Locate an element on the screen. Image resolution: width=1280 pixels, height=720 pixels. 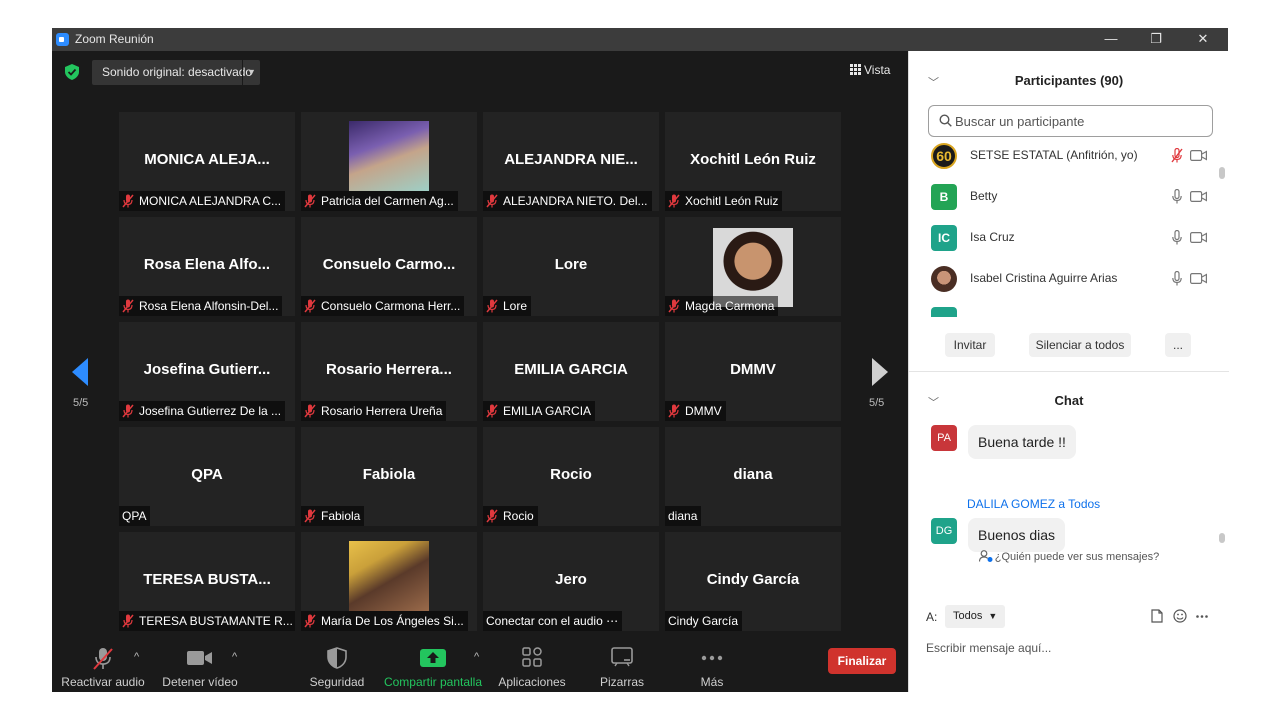
share-screen-icon is located at coordinates (433, 658).